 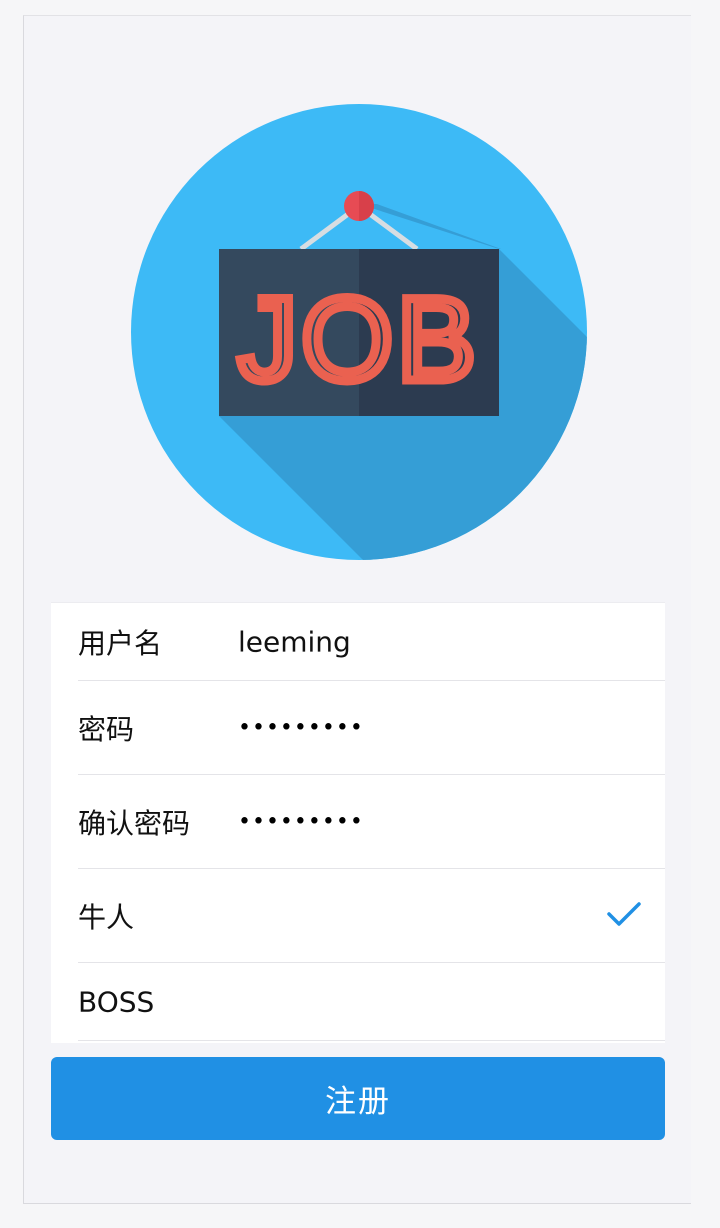 I want to click on confirm-password-row: 确认密码 •••••••••, so click(x=371, y=822).